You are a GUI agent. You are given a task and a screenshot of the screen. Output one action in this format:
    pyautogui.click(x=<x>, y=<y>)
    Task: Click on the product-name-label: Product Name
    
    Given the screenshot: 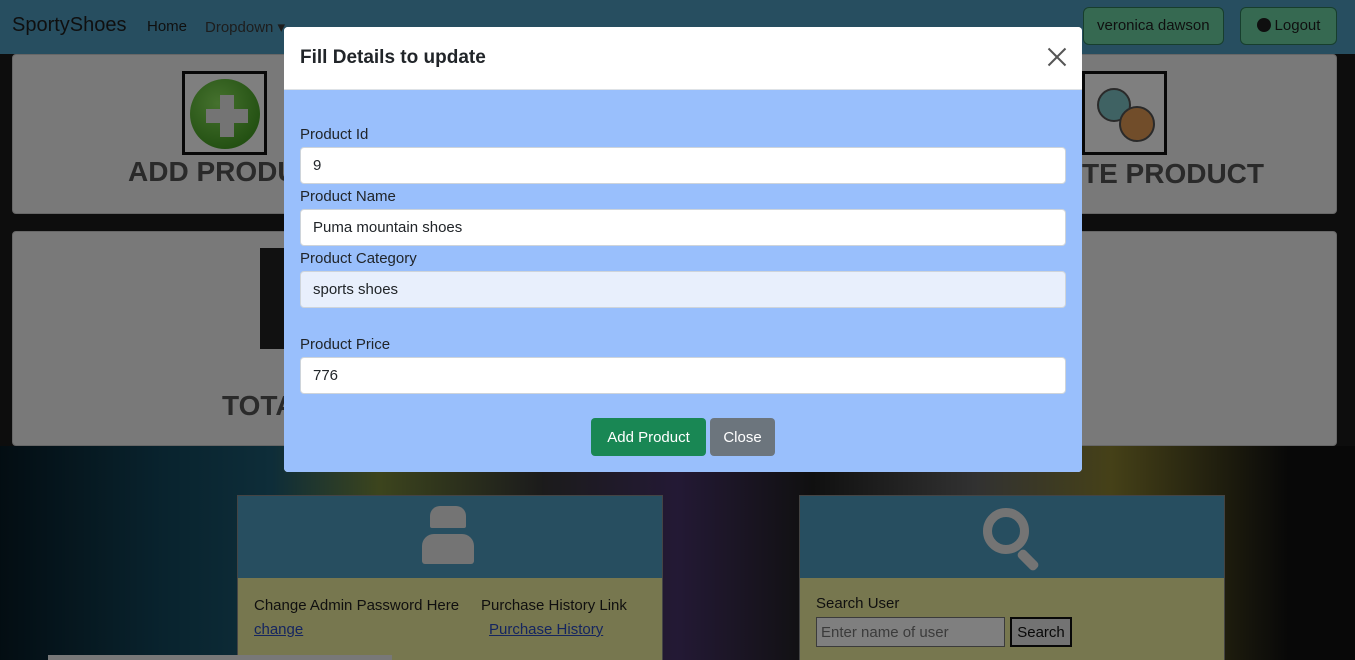 What is the action you would take?
    pyautogui.click(x=348, y=196)
    